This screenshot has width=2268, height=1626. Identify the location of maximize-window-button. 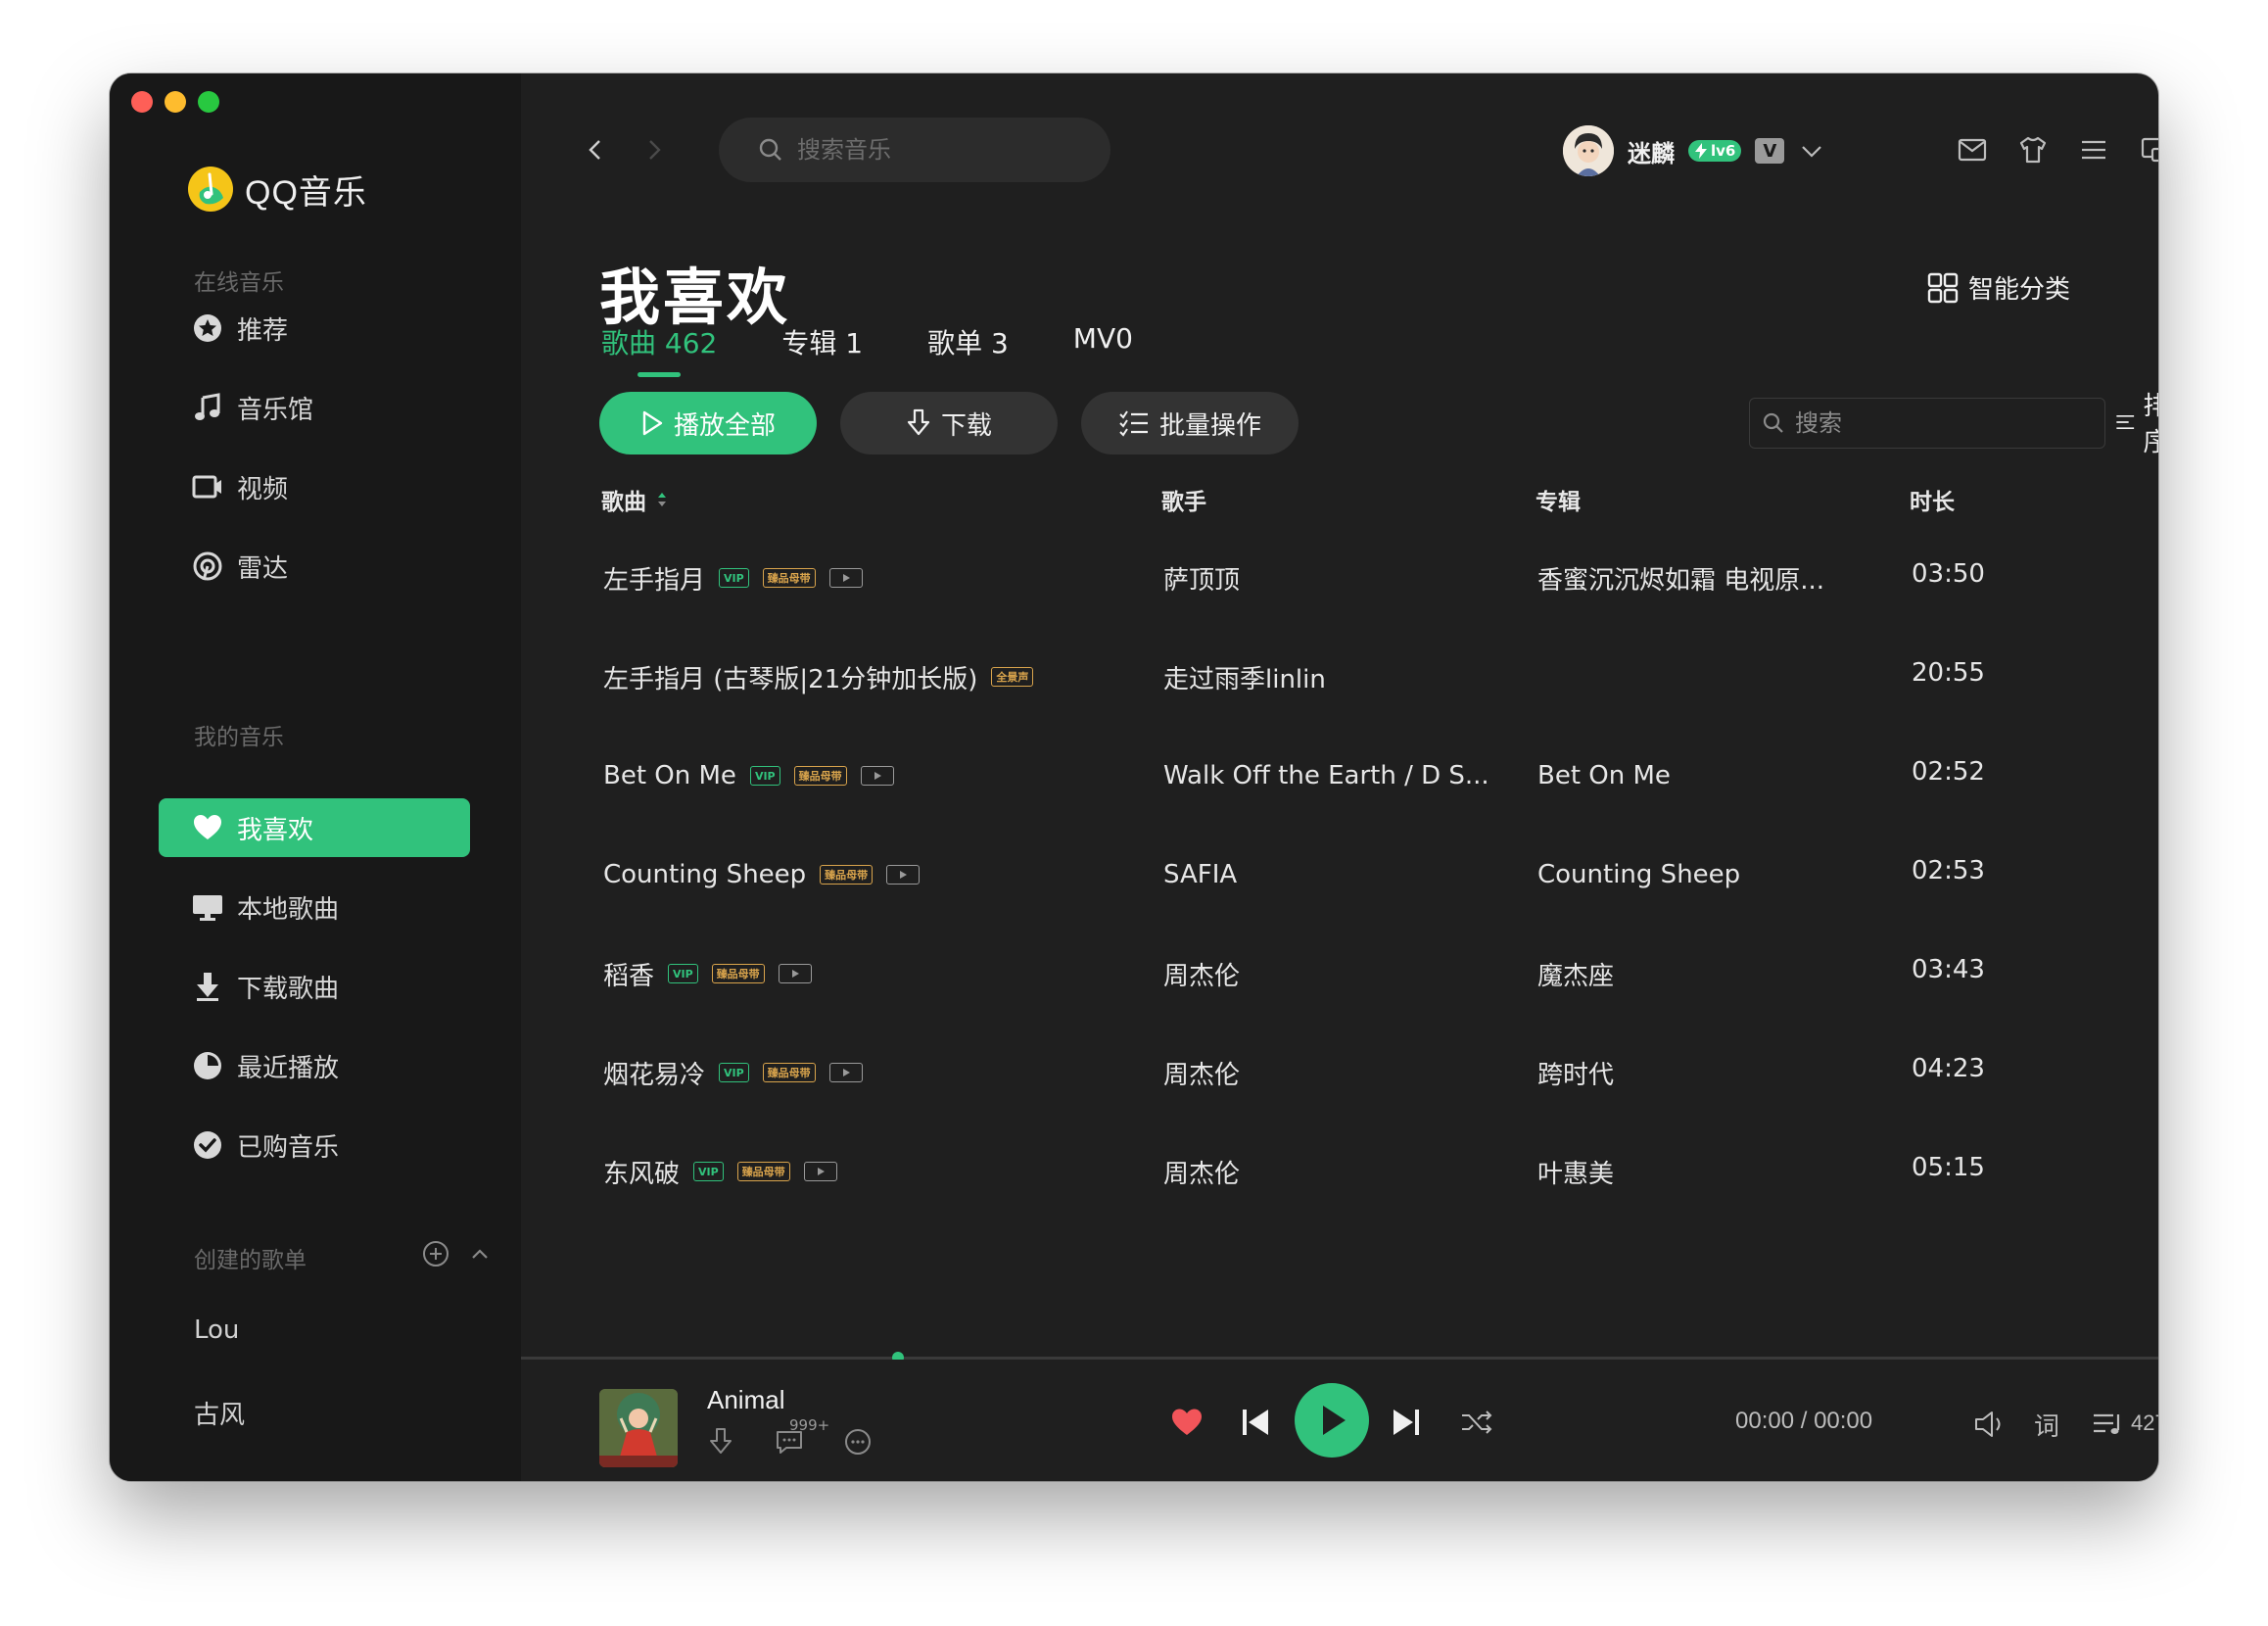
(208, 102).